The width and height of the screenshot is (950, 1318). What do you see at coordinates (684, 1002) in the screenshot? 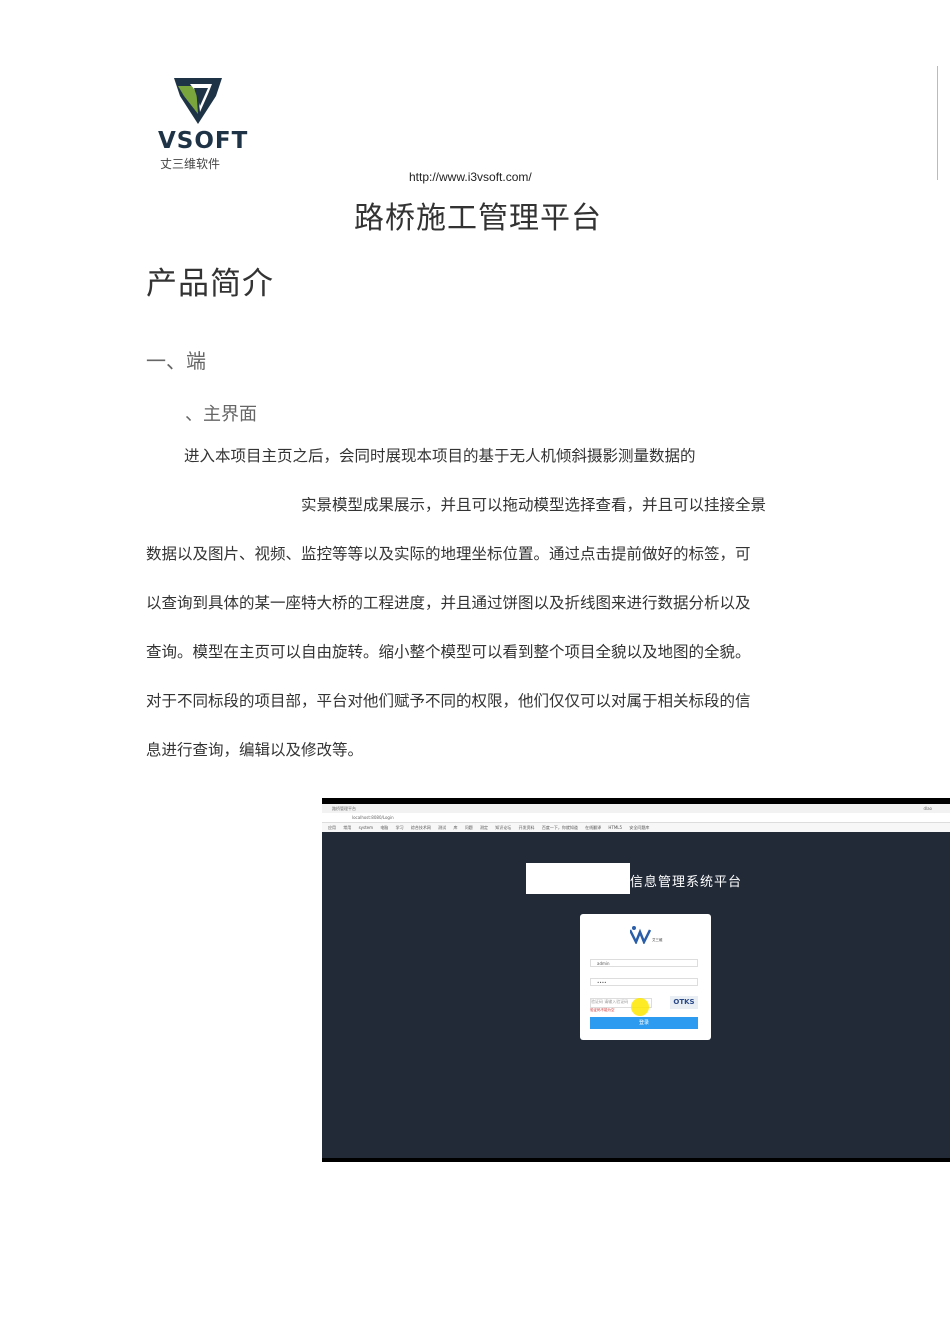
I see `captcha-image: OTKS` at bounding box center [684, 1002].